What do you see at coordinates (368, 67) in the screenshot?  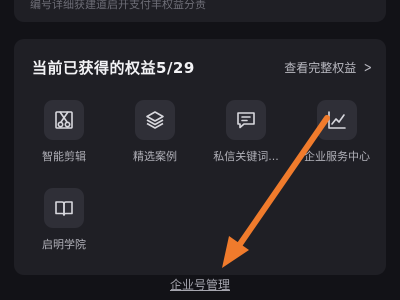 I see `chevron-right-icon: >` at bounding box center [368, 67].